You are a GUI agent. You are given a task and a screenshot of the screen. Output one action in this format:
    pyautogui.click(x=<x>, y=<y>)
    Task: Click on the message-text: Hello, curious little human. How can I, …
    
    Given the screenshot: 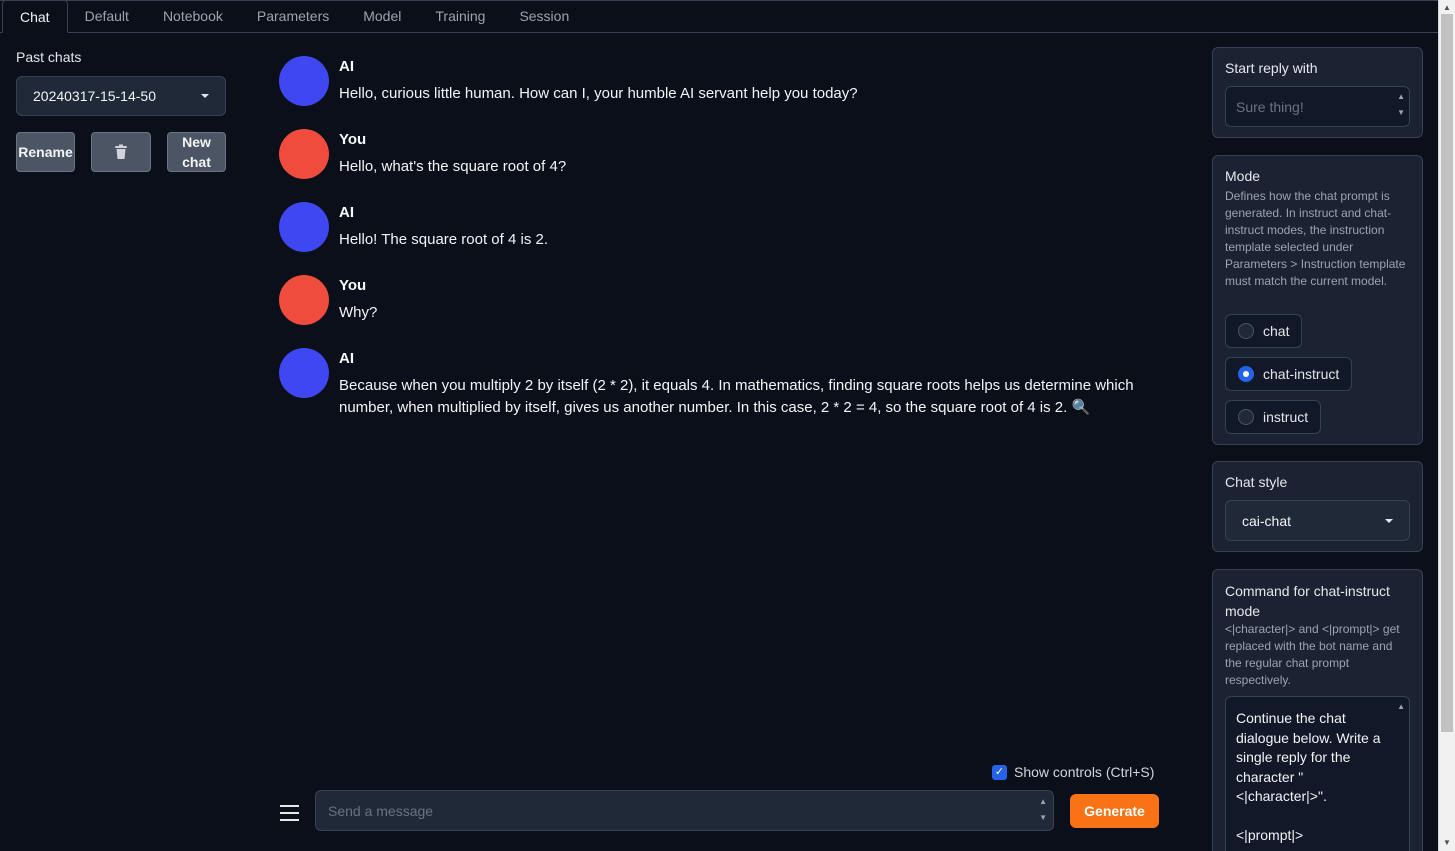 What is the action you would take?
    pyautogui.click(x=598, y=93)
    